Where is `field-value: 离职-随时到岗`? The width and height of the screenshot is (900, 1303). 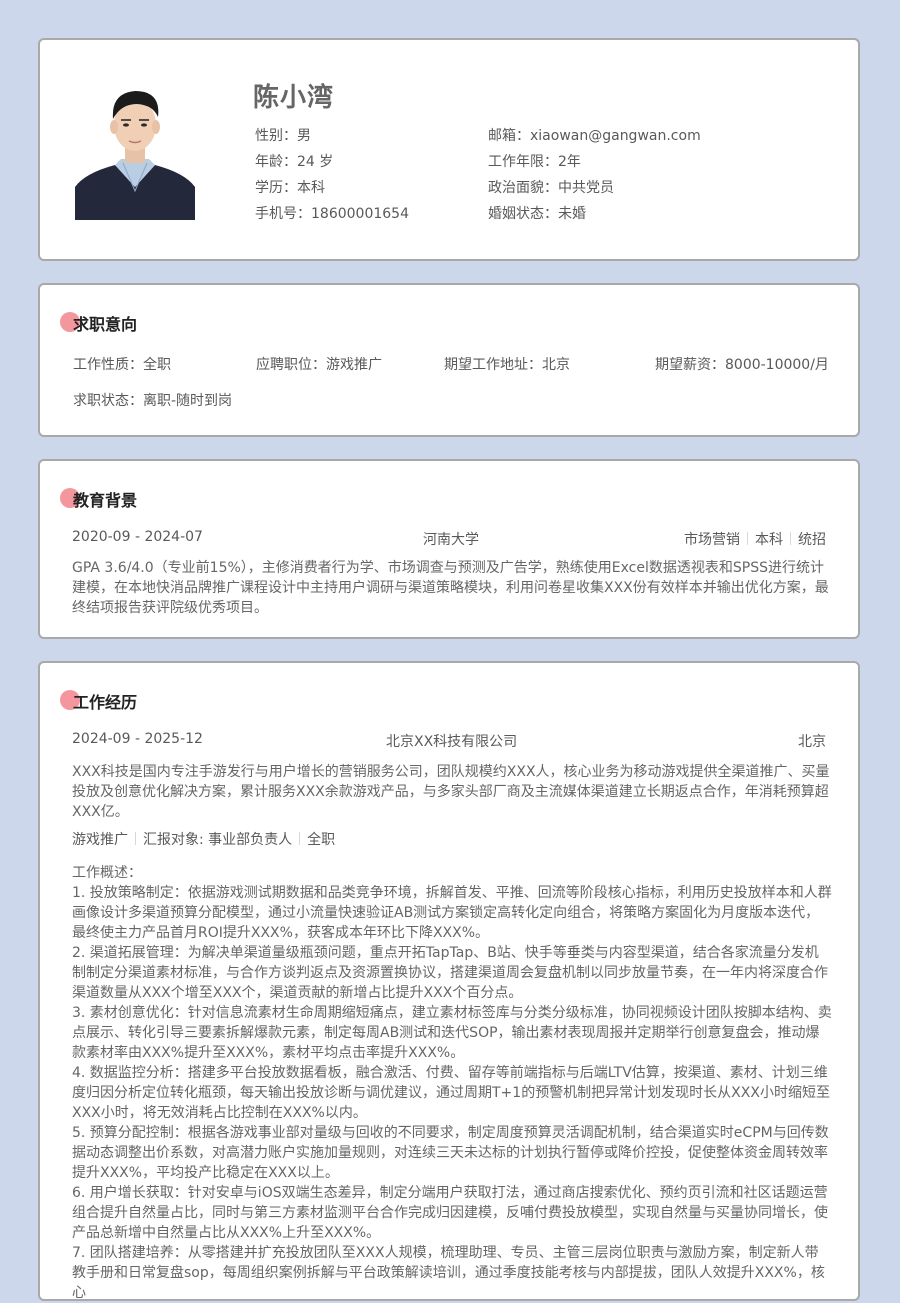 field-value: 离职-随时到岗 is located at coordinates (188, 401).